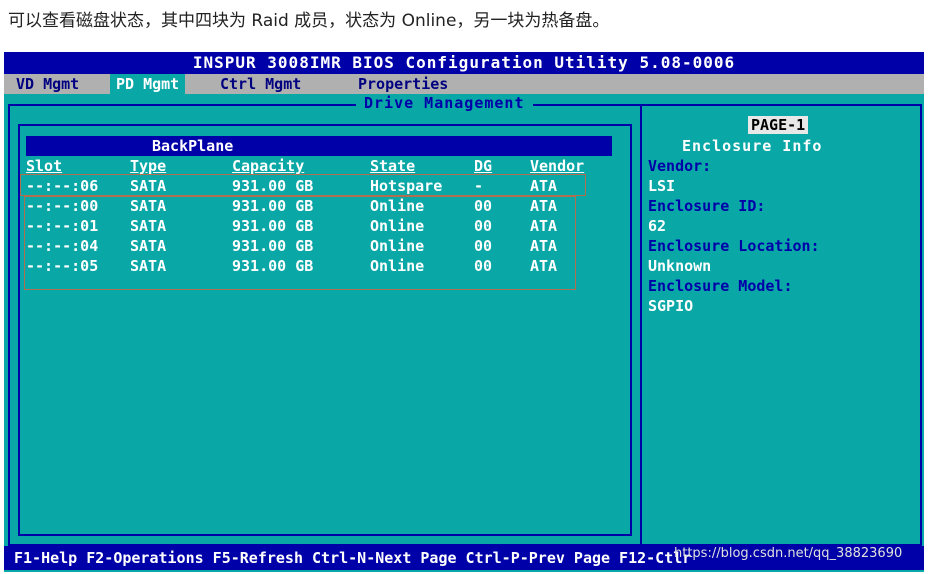 Image resolution: width=932 pixels, height=574 pixels. What do you see at coordinates (752, 146) in the screenshot?
I see `enclosure-info-heading: Enclosure Info` at bounding box center [752, 146].